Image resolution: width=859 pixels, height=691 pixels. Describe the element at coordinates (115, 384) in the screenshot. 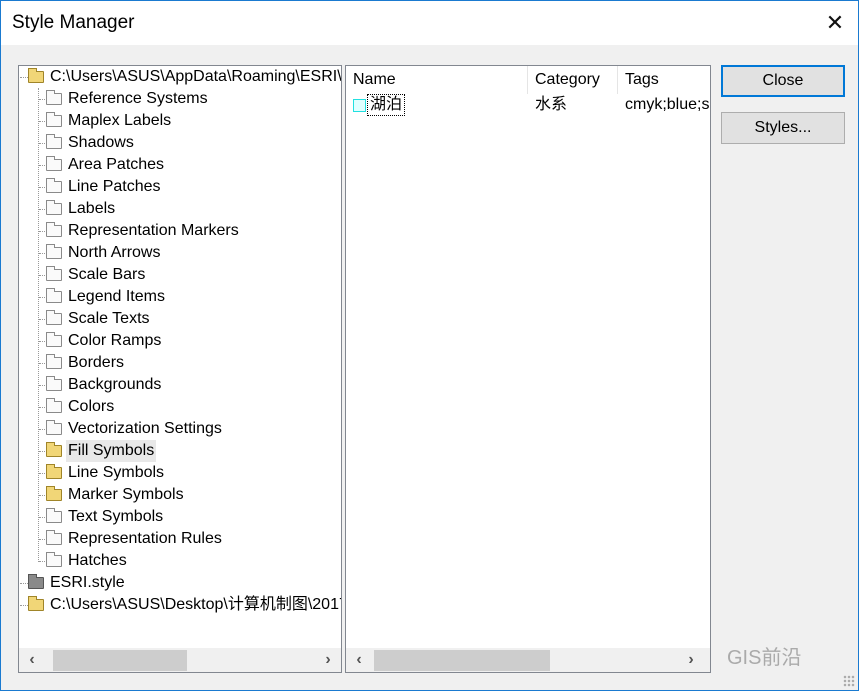

I see `tree-item-label: Backgrounds` at that location.